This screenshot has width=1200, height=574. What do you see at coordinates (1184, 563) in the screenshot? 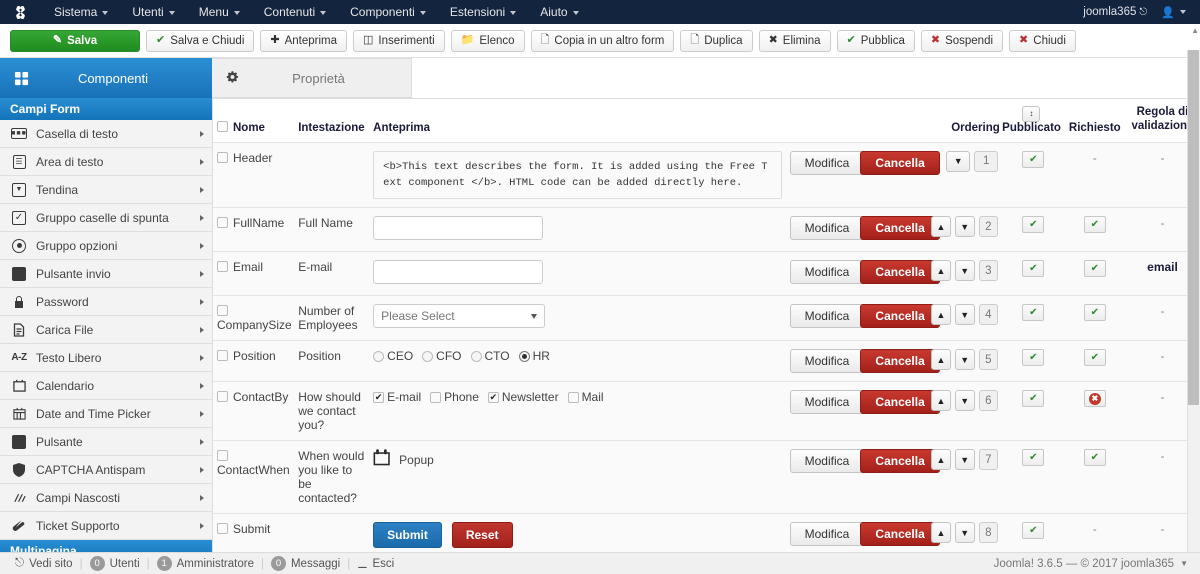
I see `chevron-down-icon: ▼` at bounding box center [1184, 563].